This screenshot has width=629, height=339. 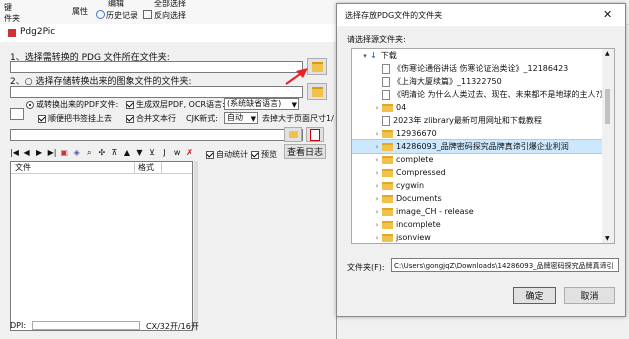 I want to click on tree-item: › Compressed, so click(x=483, y=172).